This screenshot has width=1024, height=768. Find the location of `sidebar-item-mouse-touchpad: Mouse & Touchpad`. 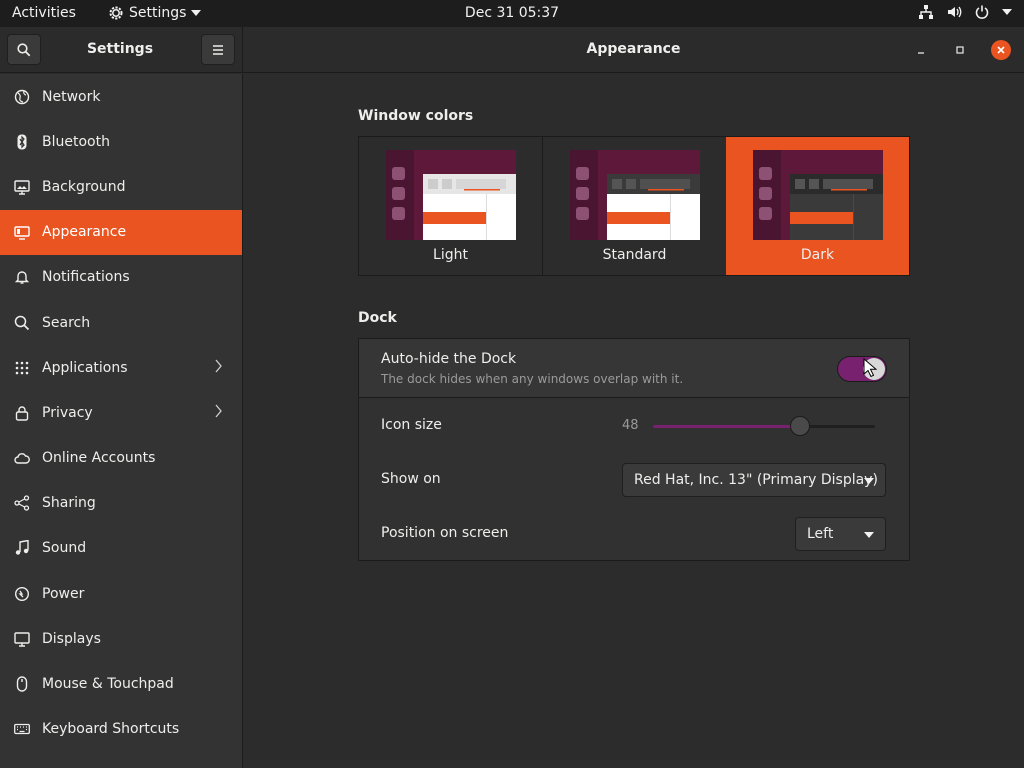

sidebar-item-mouse-touchpad: Mouse & Touchpad is located at coordinates (121, 683).